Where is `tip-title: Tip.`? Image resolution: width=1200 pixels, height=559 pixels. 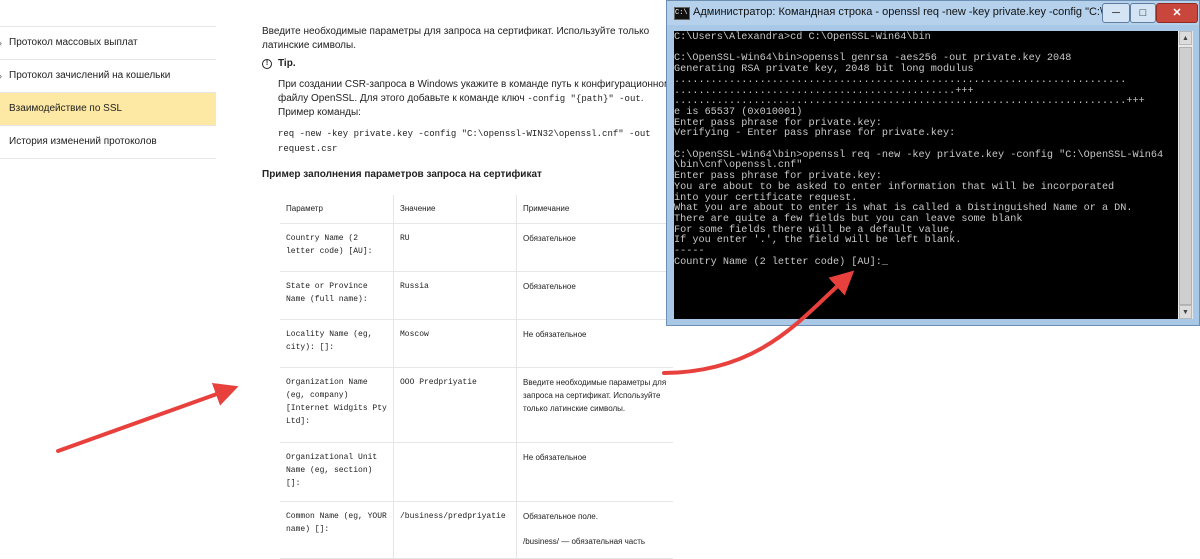 tip-title: Tip. is located at coordinates (287, 63).